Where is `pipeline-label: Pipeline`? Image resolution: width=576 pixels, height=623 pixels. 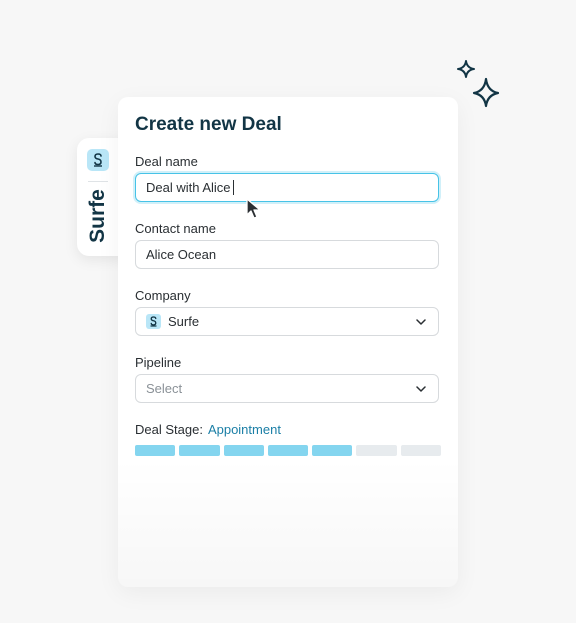
pipeline-label: Pipeline is located at coordinates (158, 362).